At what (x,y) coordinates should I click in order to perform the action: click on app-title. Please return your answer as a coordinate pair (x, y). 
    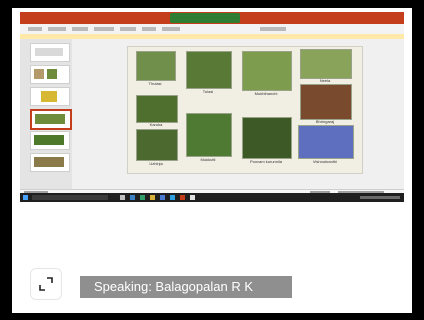
    Looking at the image, I should click on (205, 18).